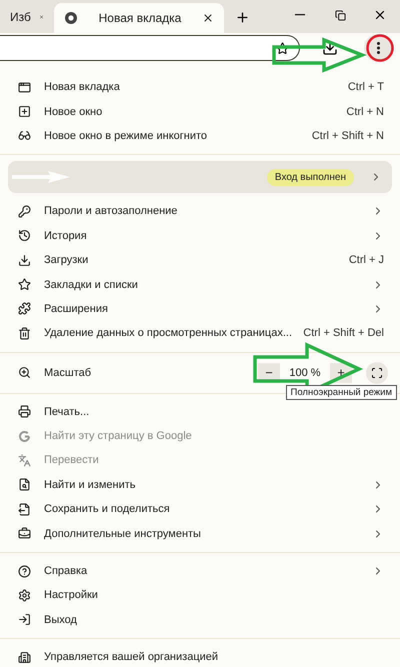 The width and height of the screenshot is (400, 667). Describe the element at coordinates (310, 177) in the screenshot. I see `signed-in-badge: Вход выполнен` at that location.